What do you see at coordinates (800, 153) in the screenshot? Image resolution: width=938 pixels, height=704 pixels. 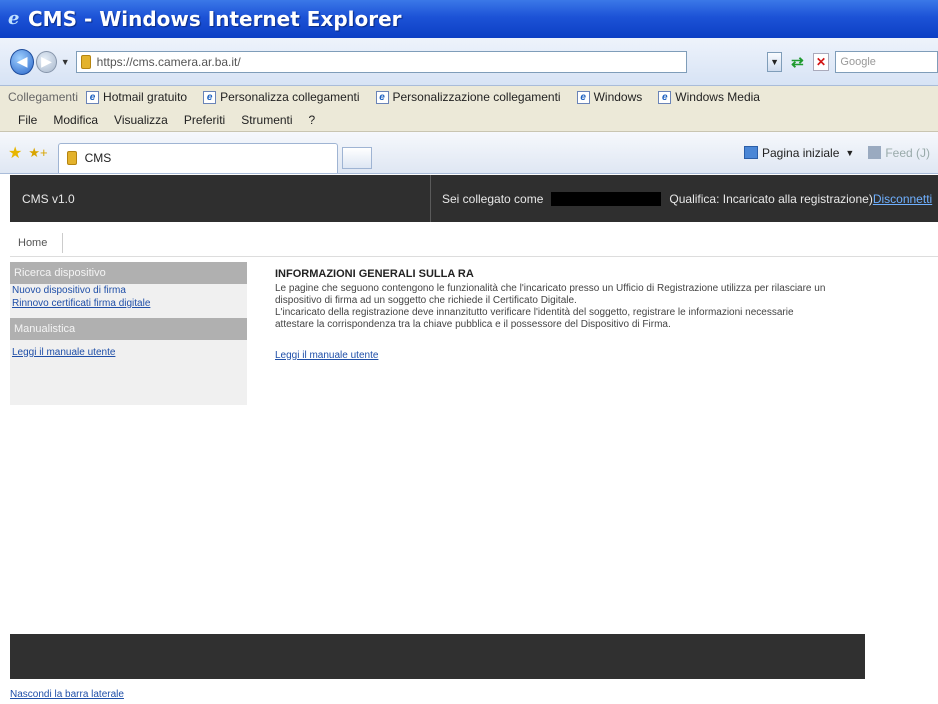 I see `home-button: Pagina iniziale` at bounding box center [800, 153].